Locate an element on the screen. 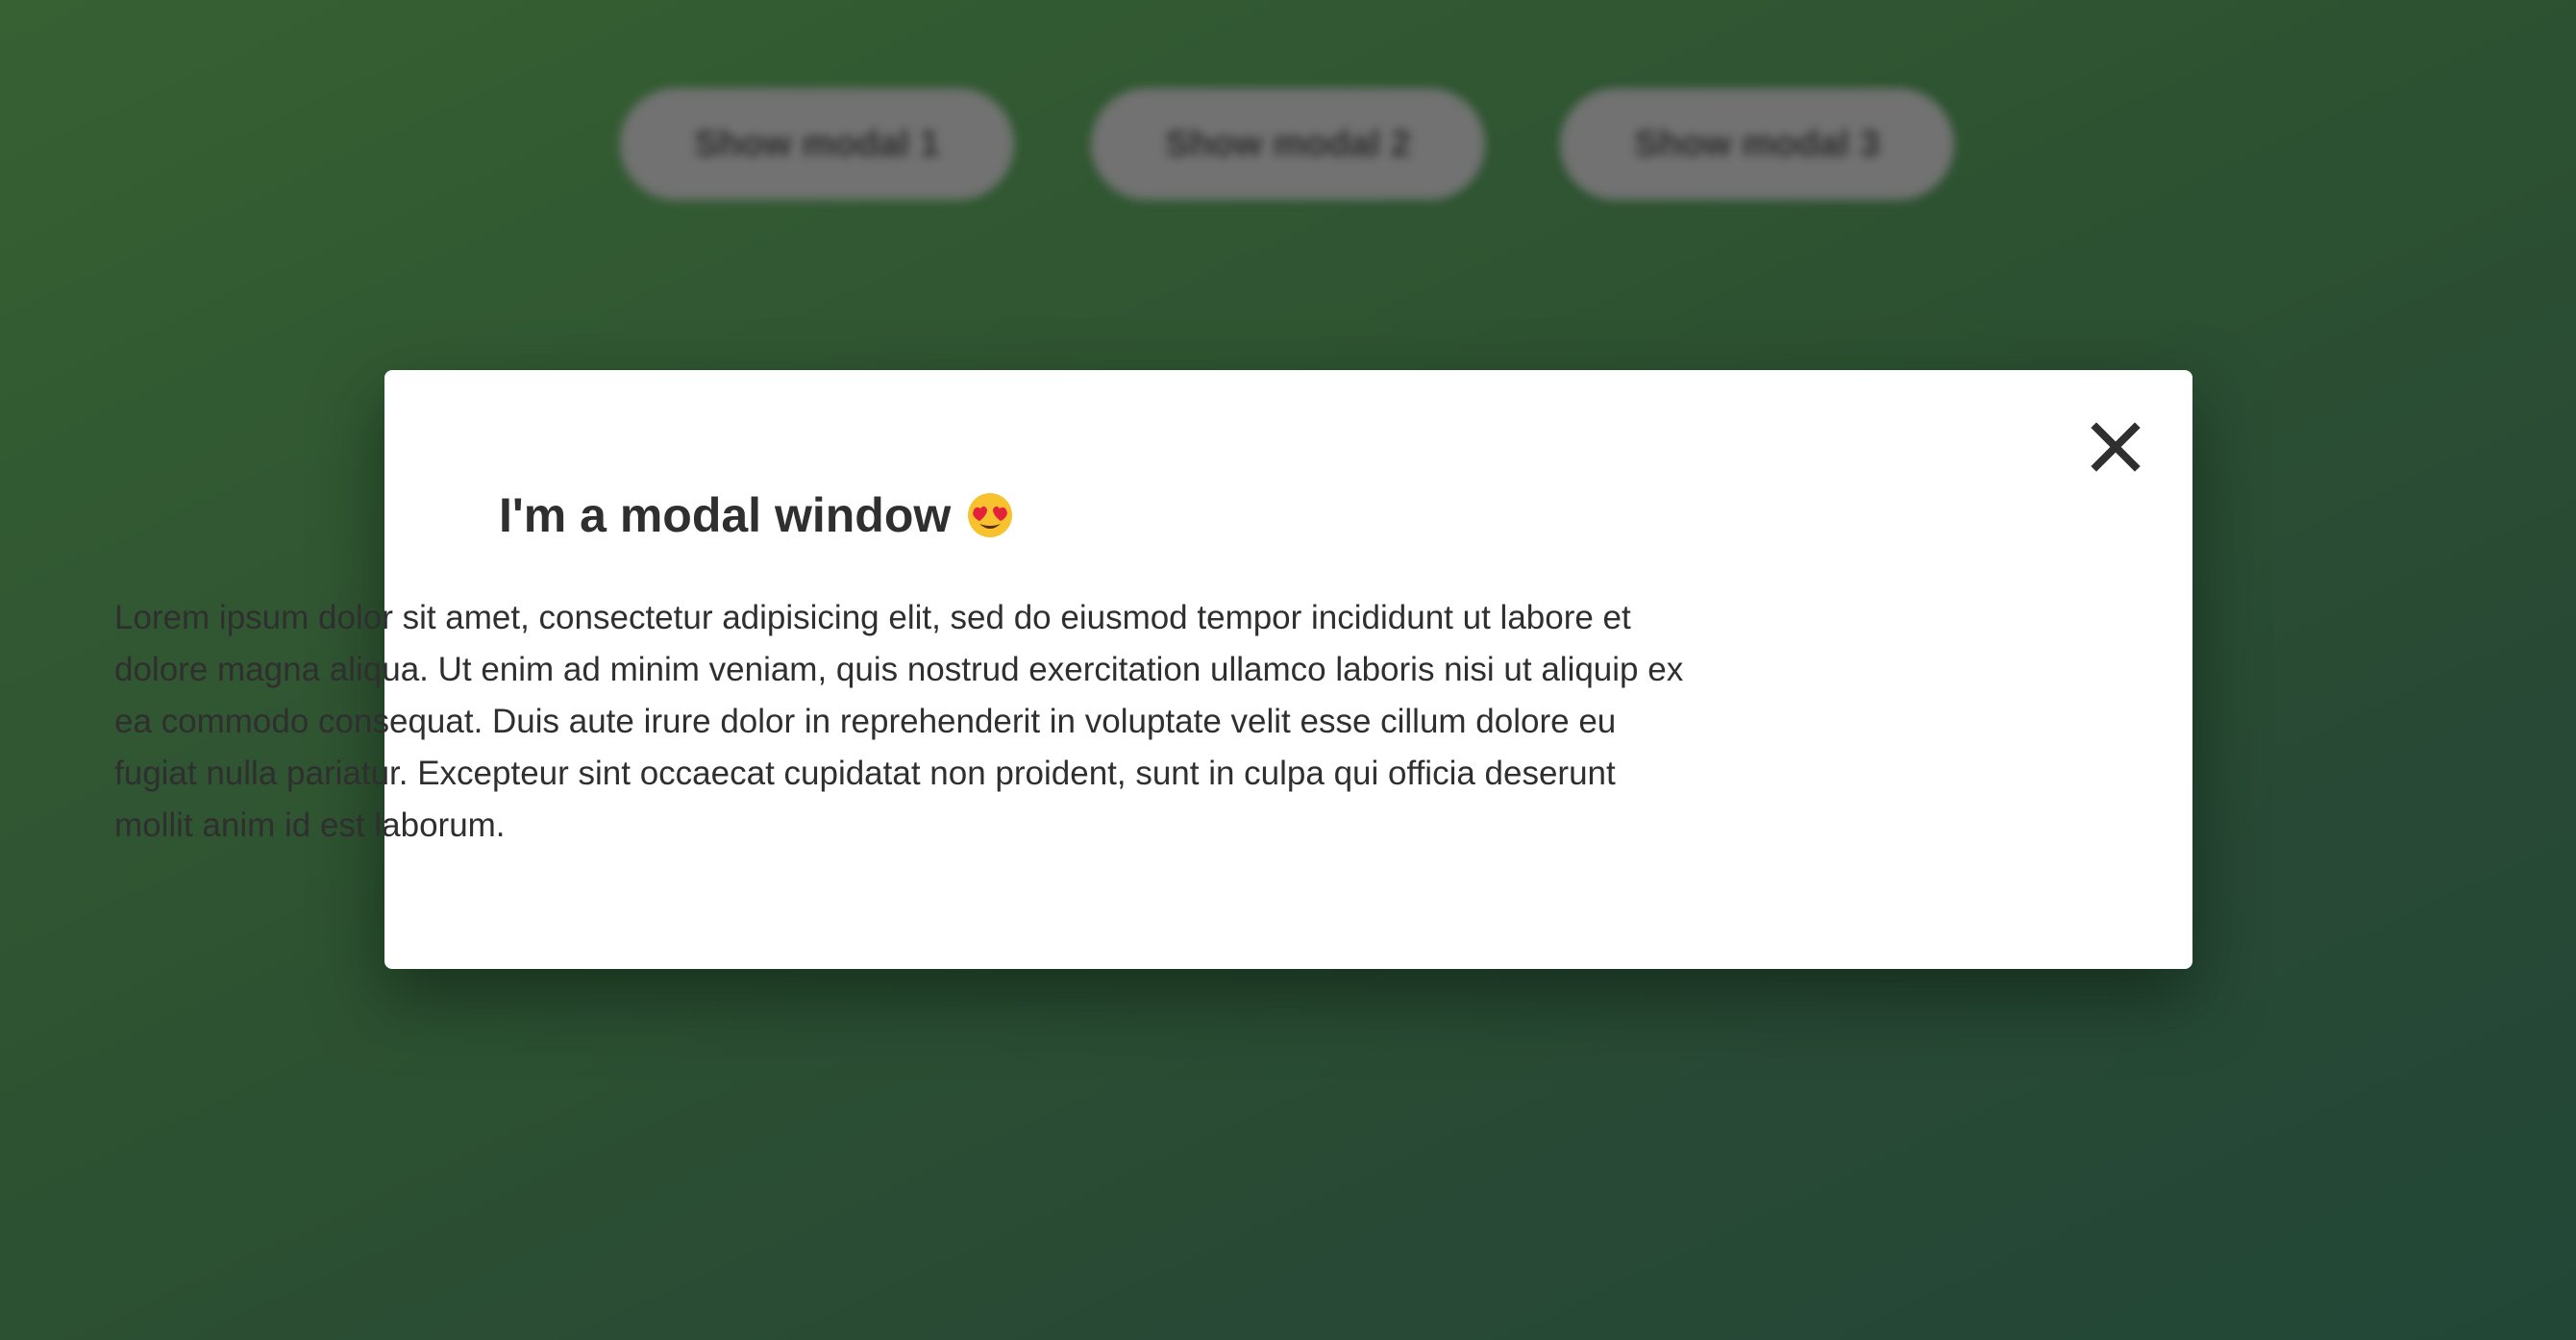  heart-eyes-emoji-icon is located at coordinates (990, 515).